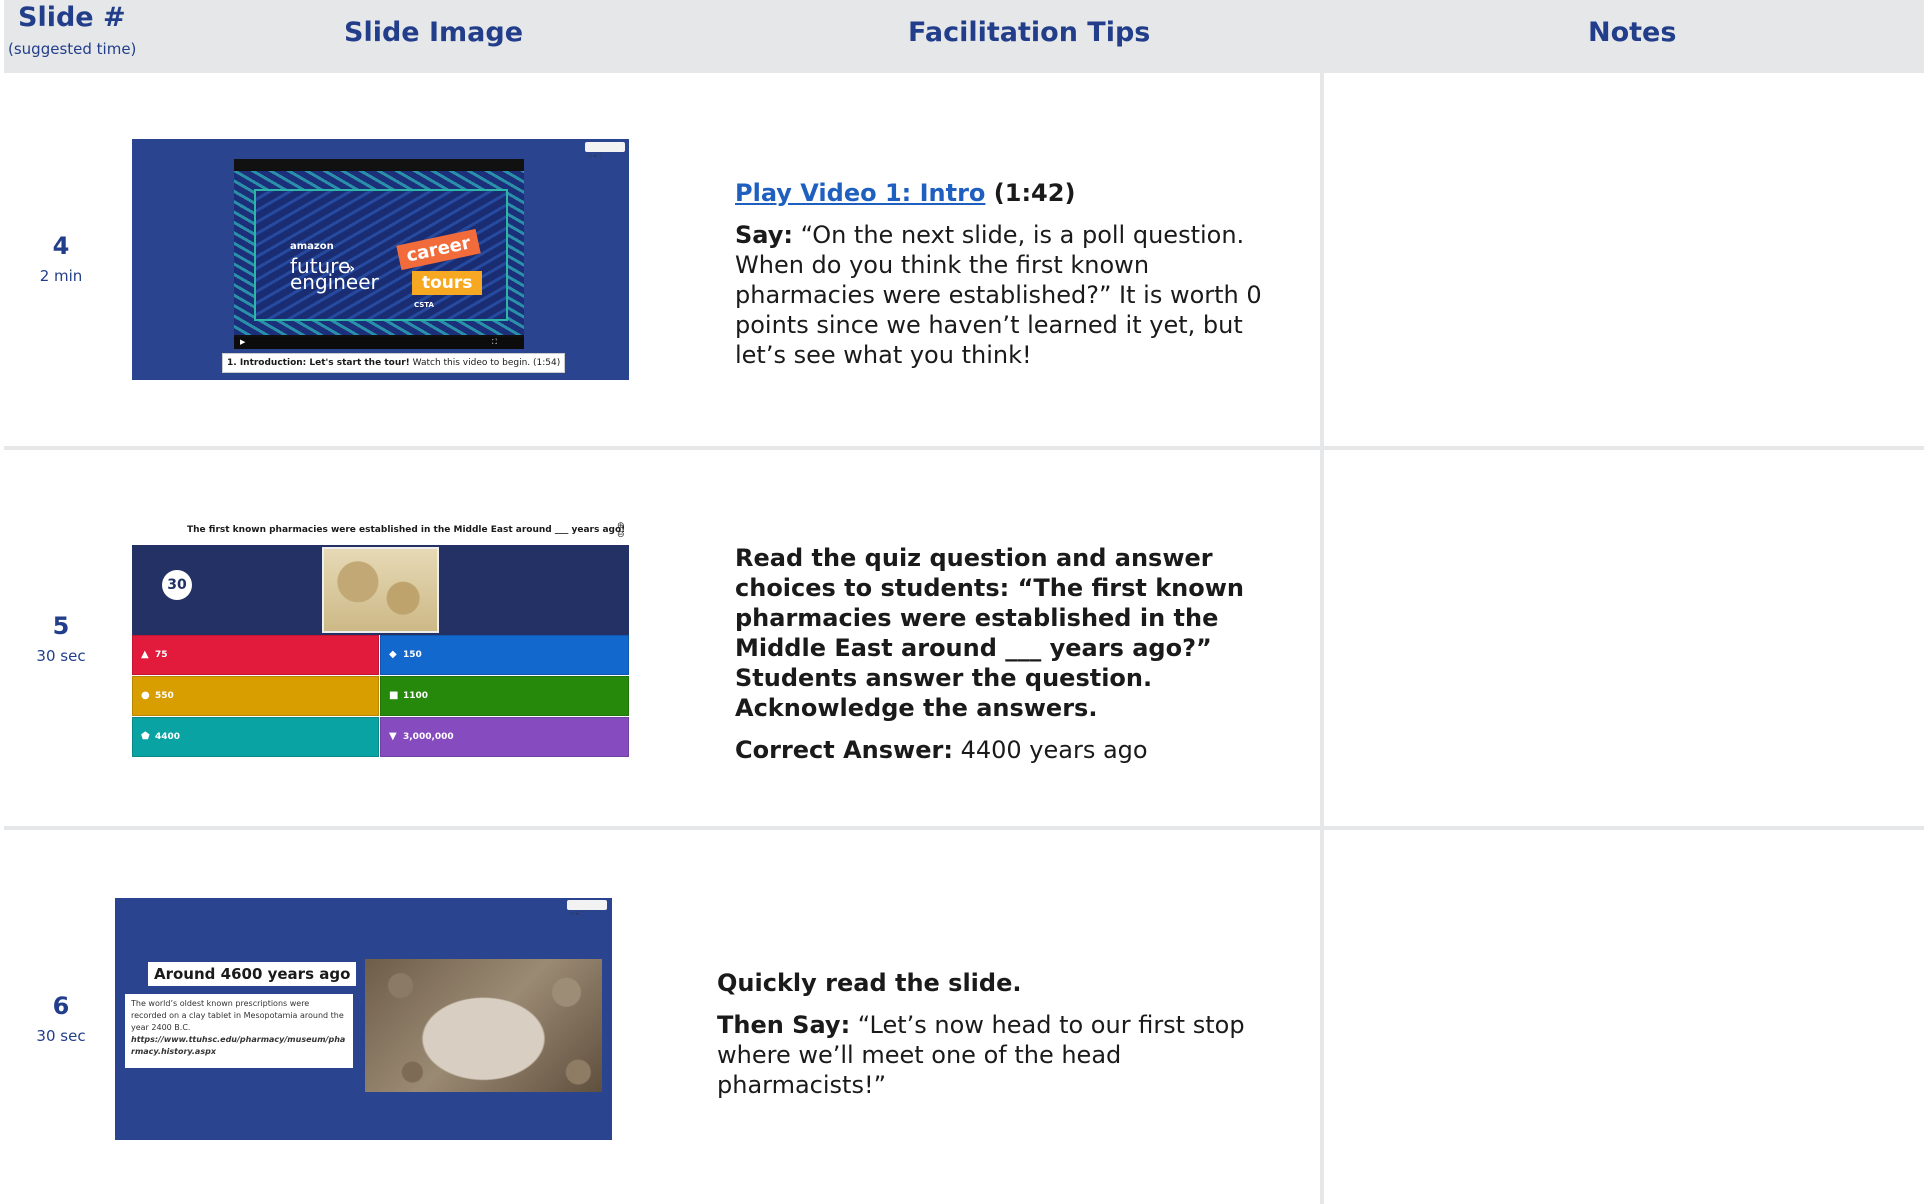 This screenshot has width=1929, height=1204. I want to click on answer-label: 150, so click(412, 655).